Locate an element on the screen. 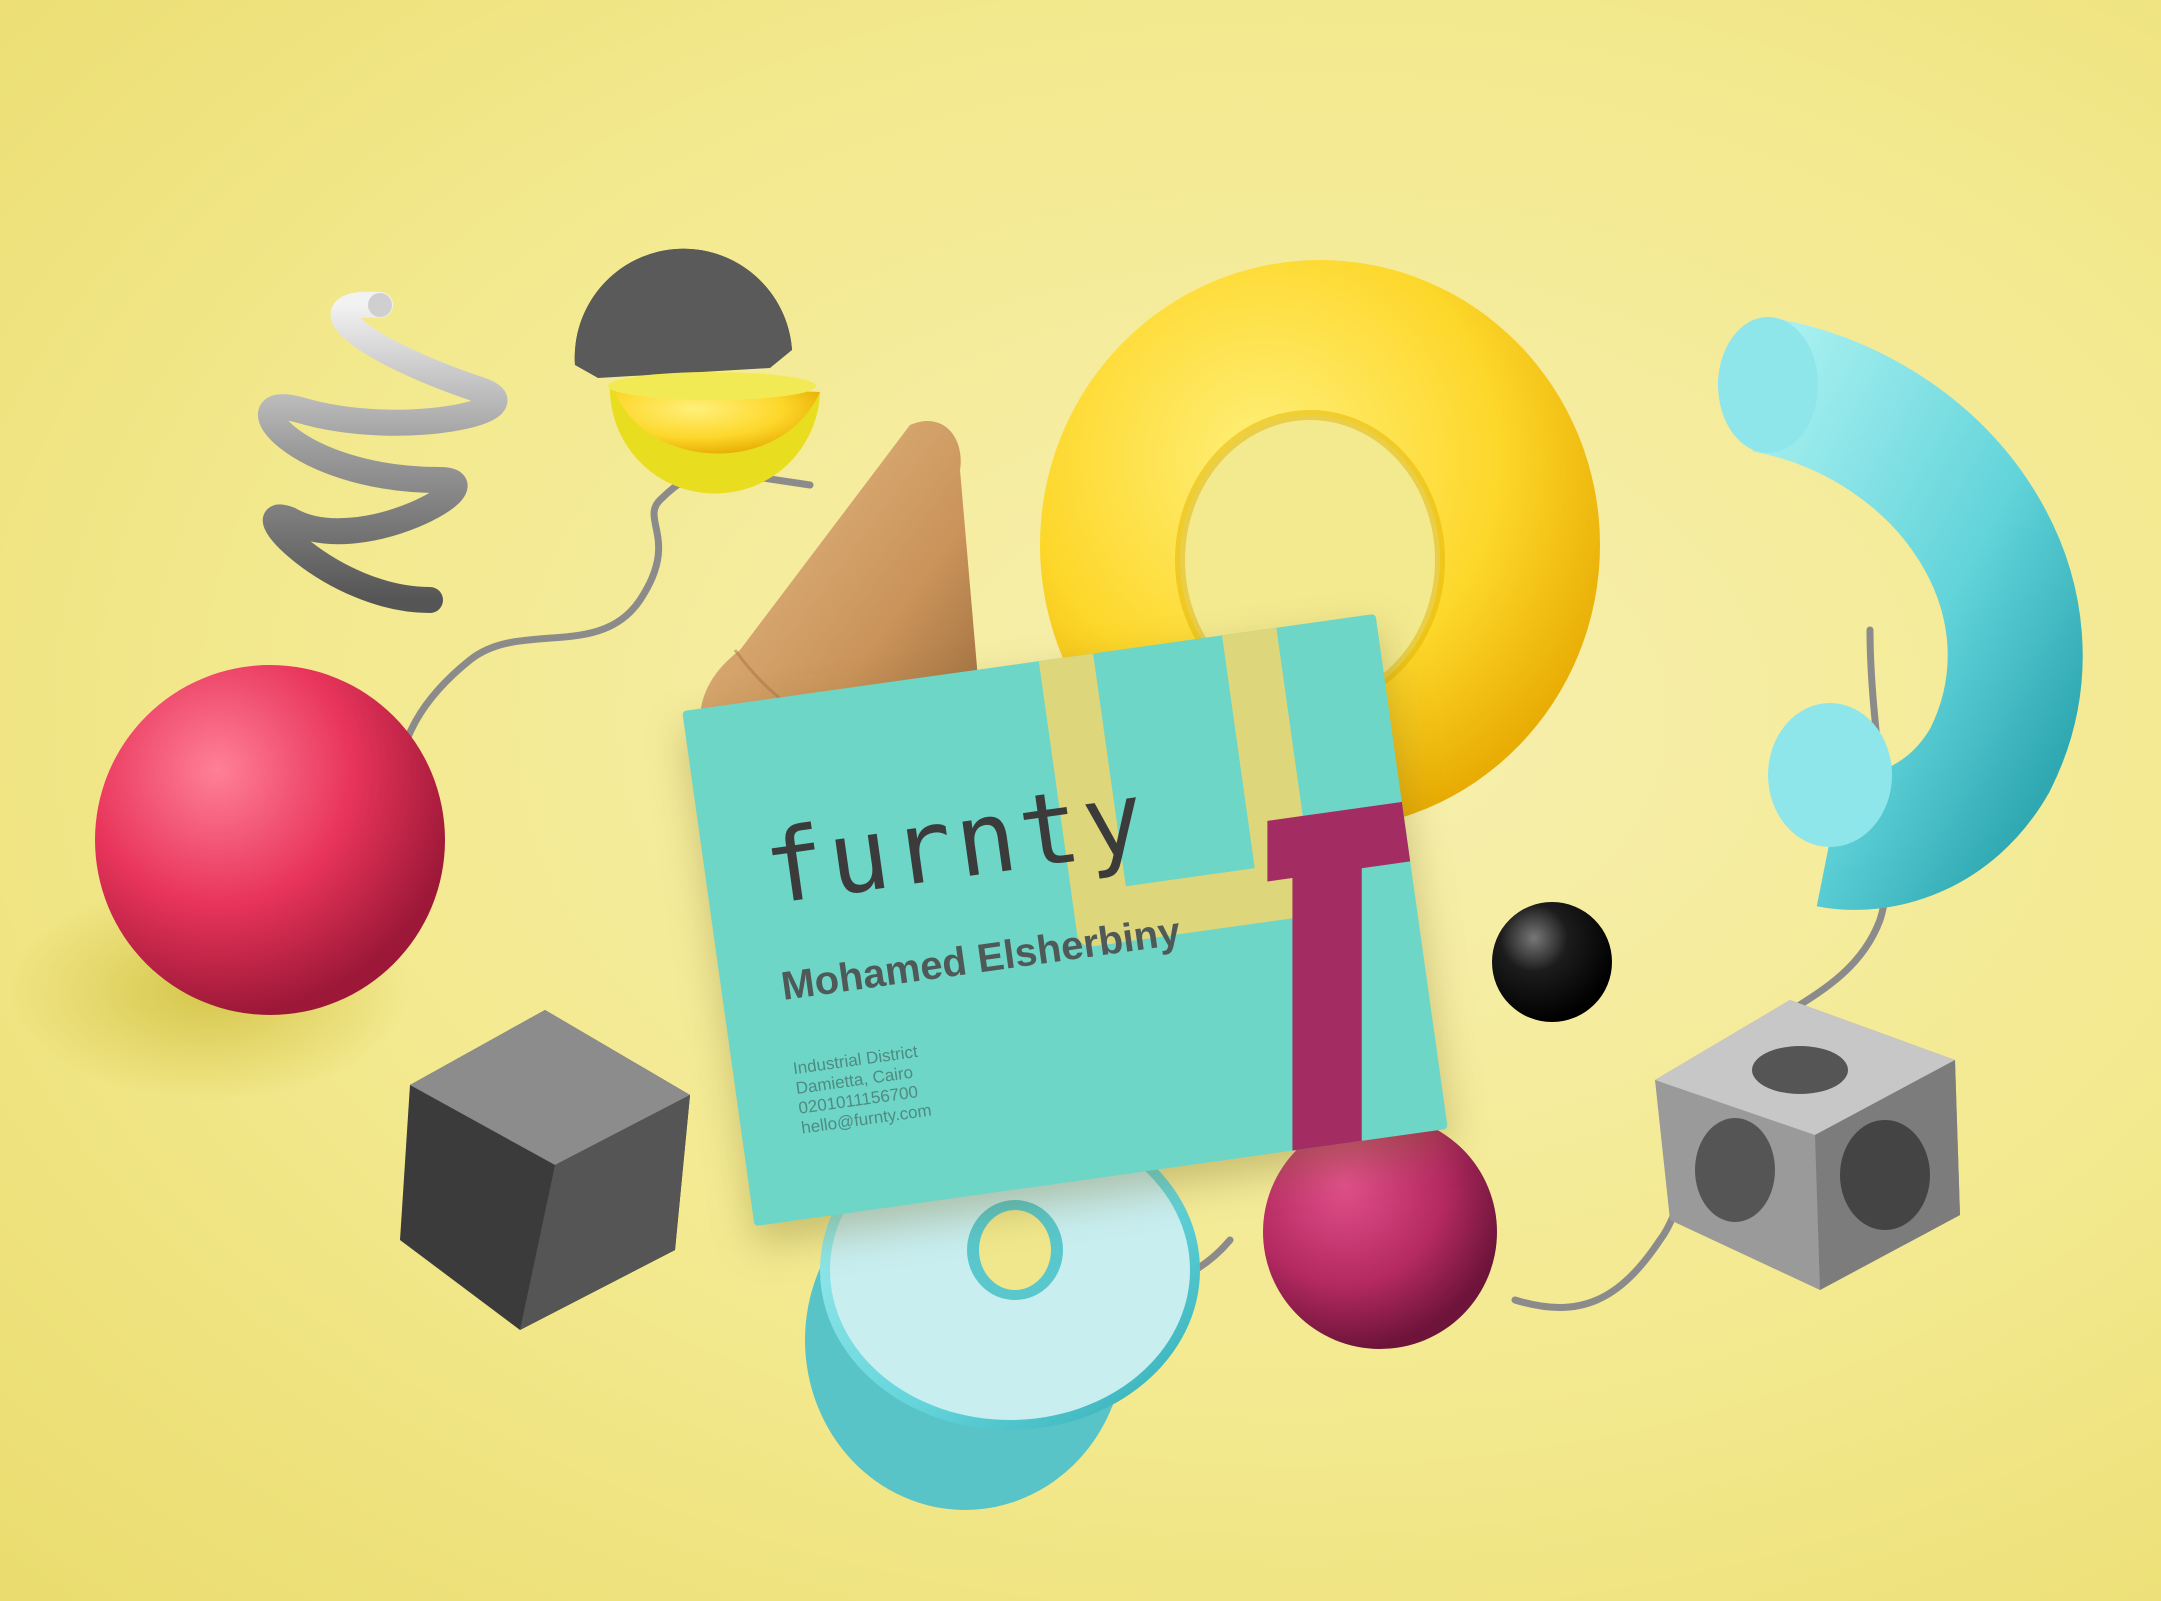 Image resolution: width=2161 pixels, height=1601 pixels. black-sphere is located at coordinates (1552, 962).